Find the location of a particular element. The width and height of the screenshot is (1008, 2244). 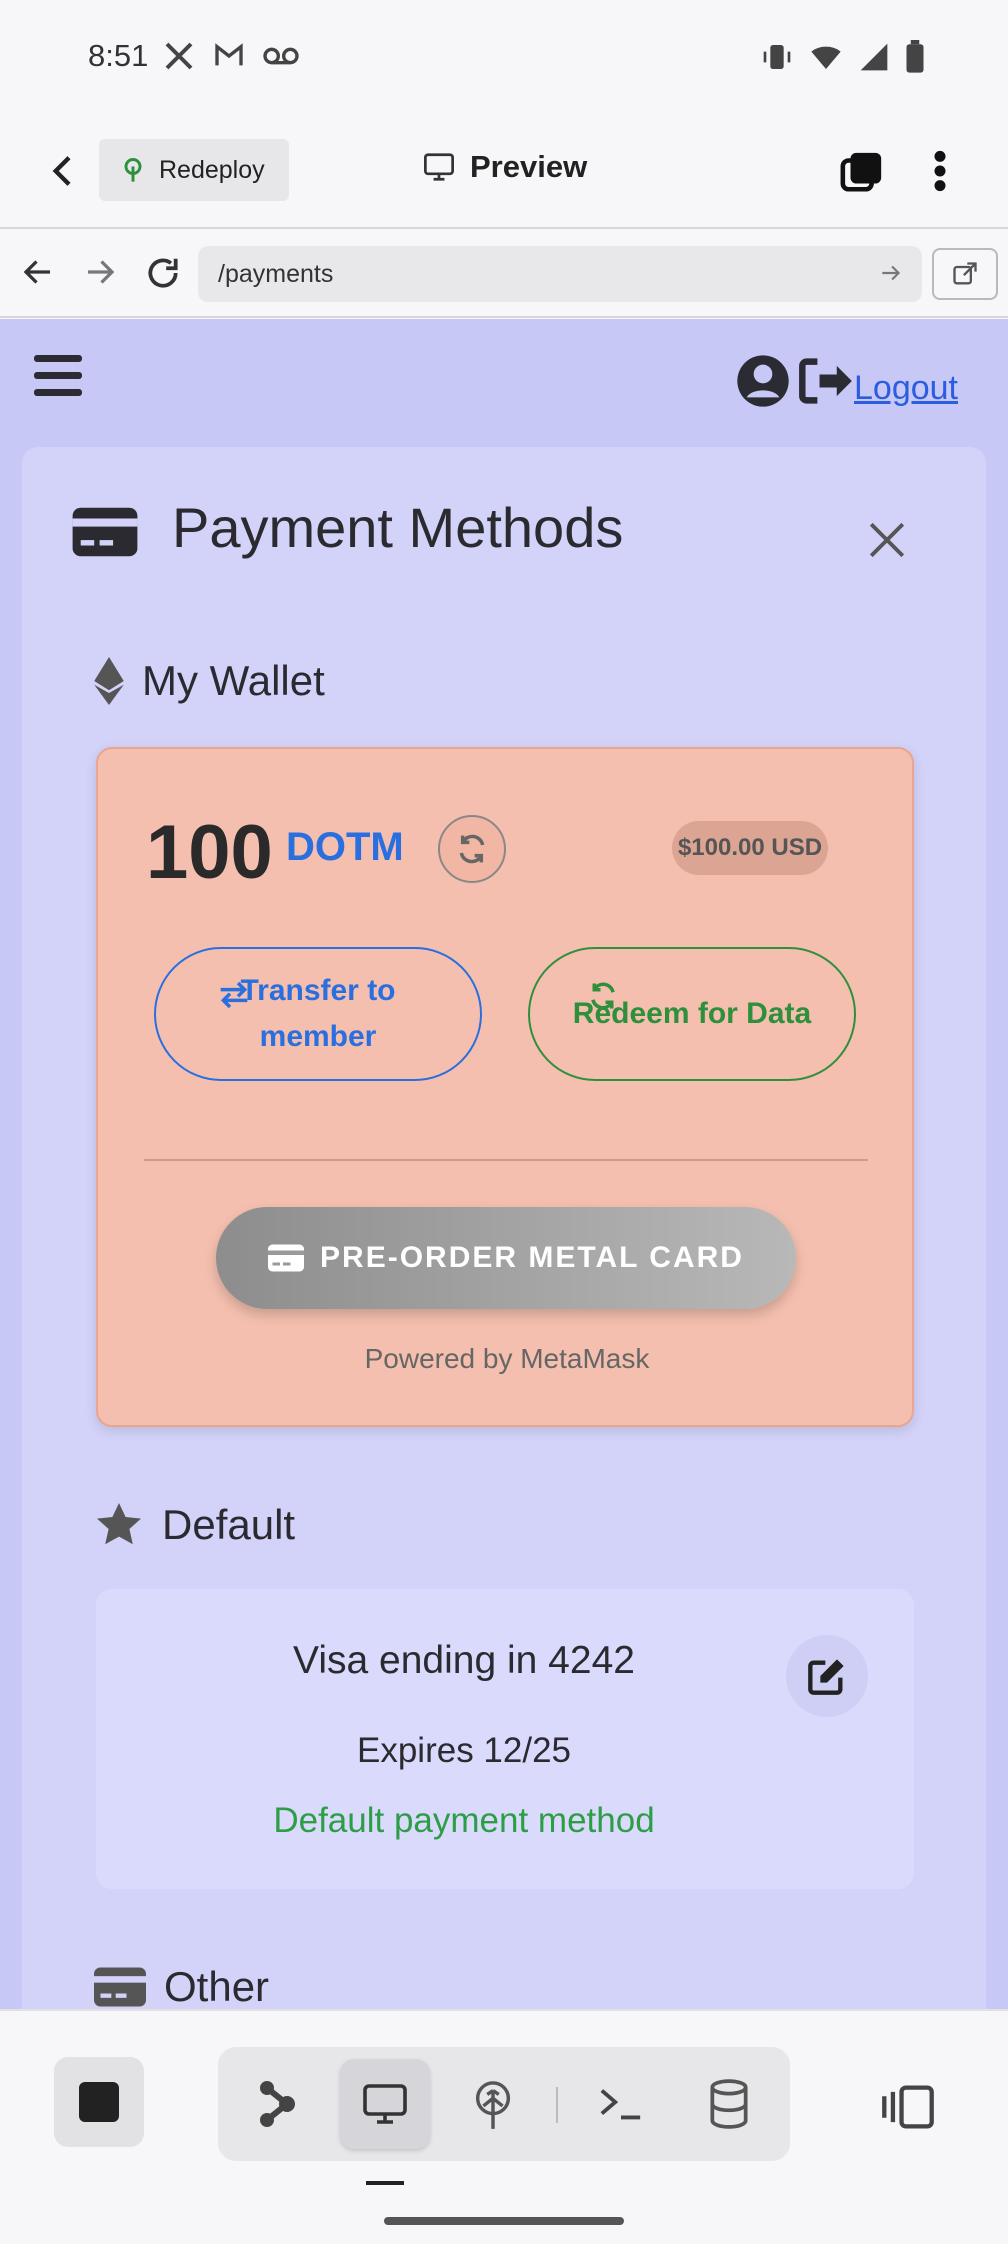

usd-value-badge: $100.00 USD is located at coordinates (750, 848).